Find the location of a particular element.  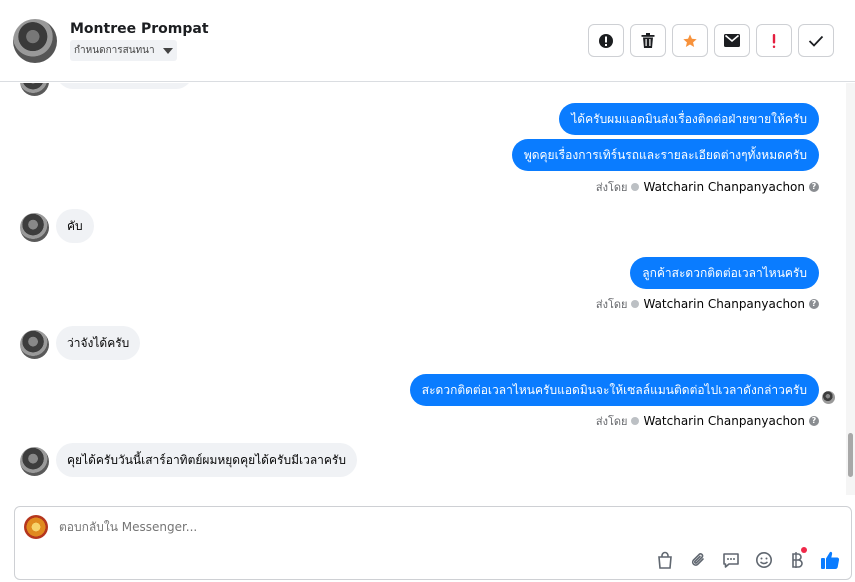

seen-indicator-avatar is located at coordinates (828, 397).